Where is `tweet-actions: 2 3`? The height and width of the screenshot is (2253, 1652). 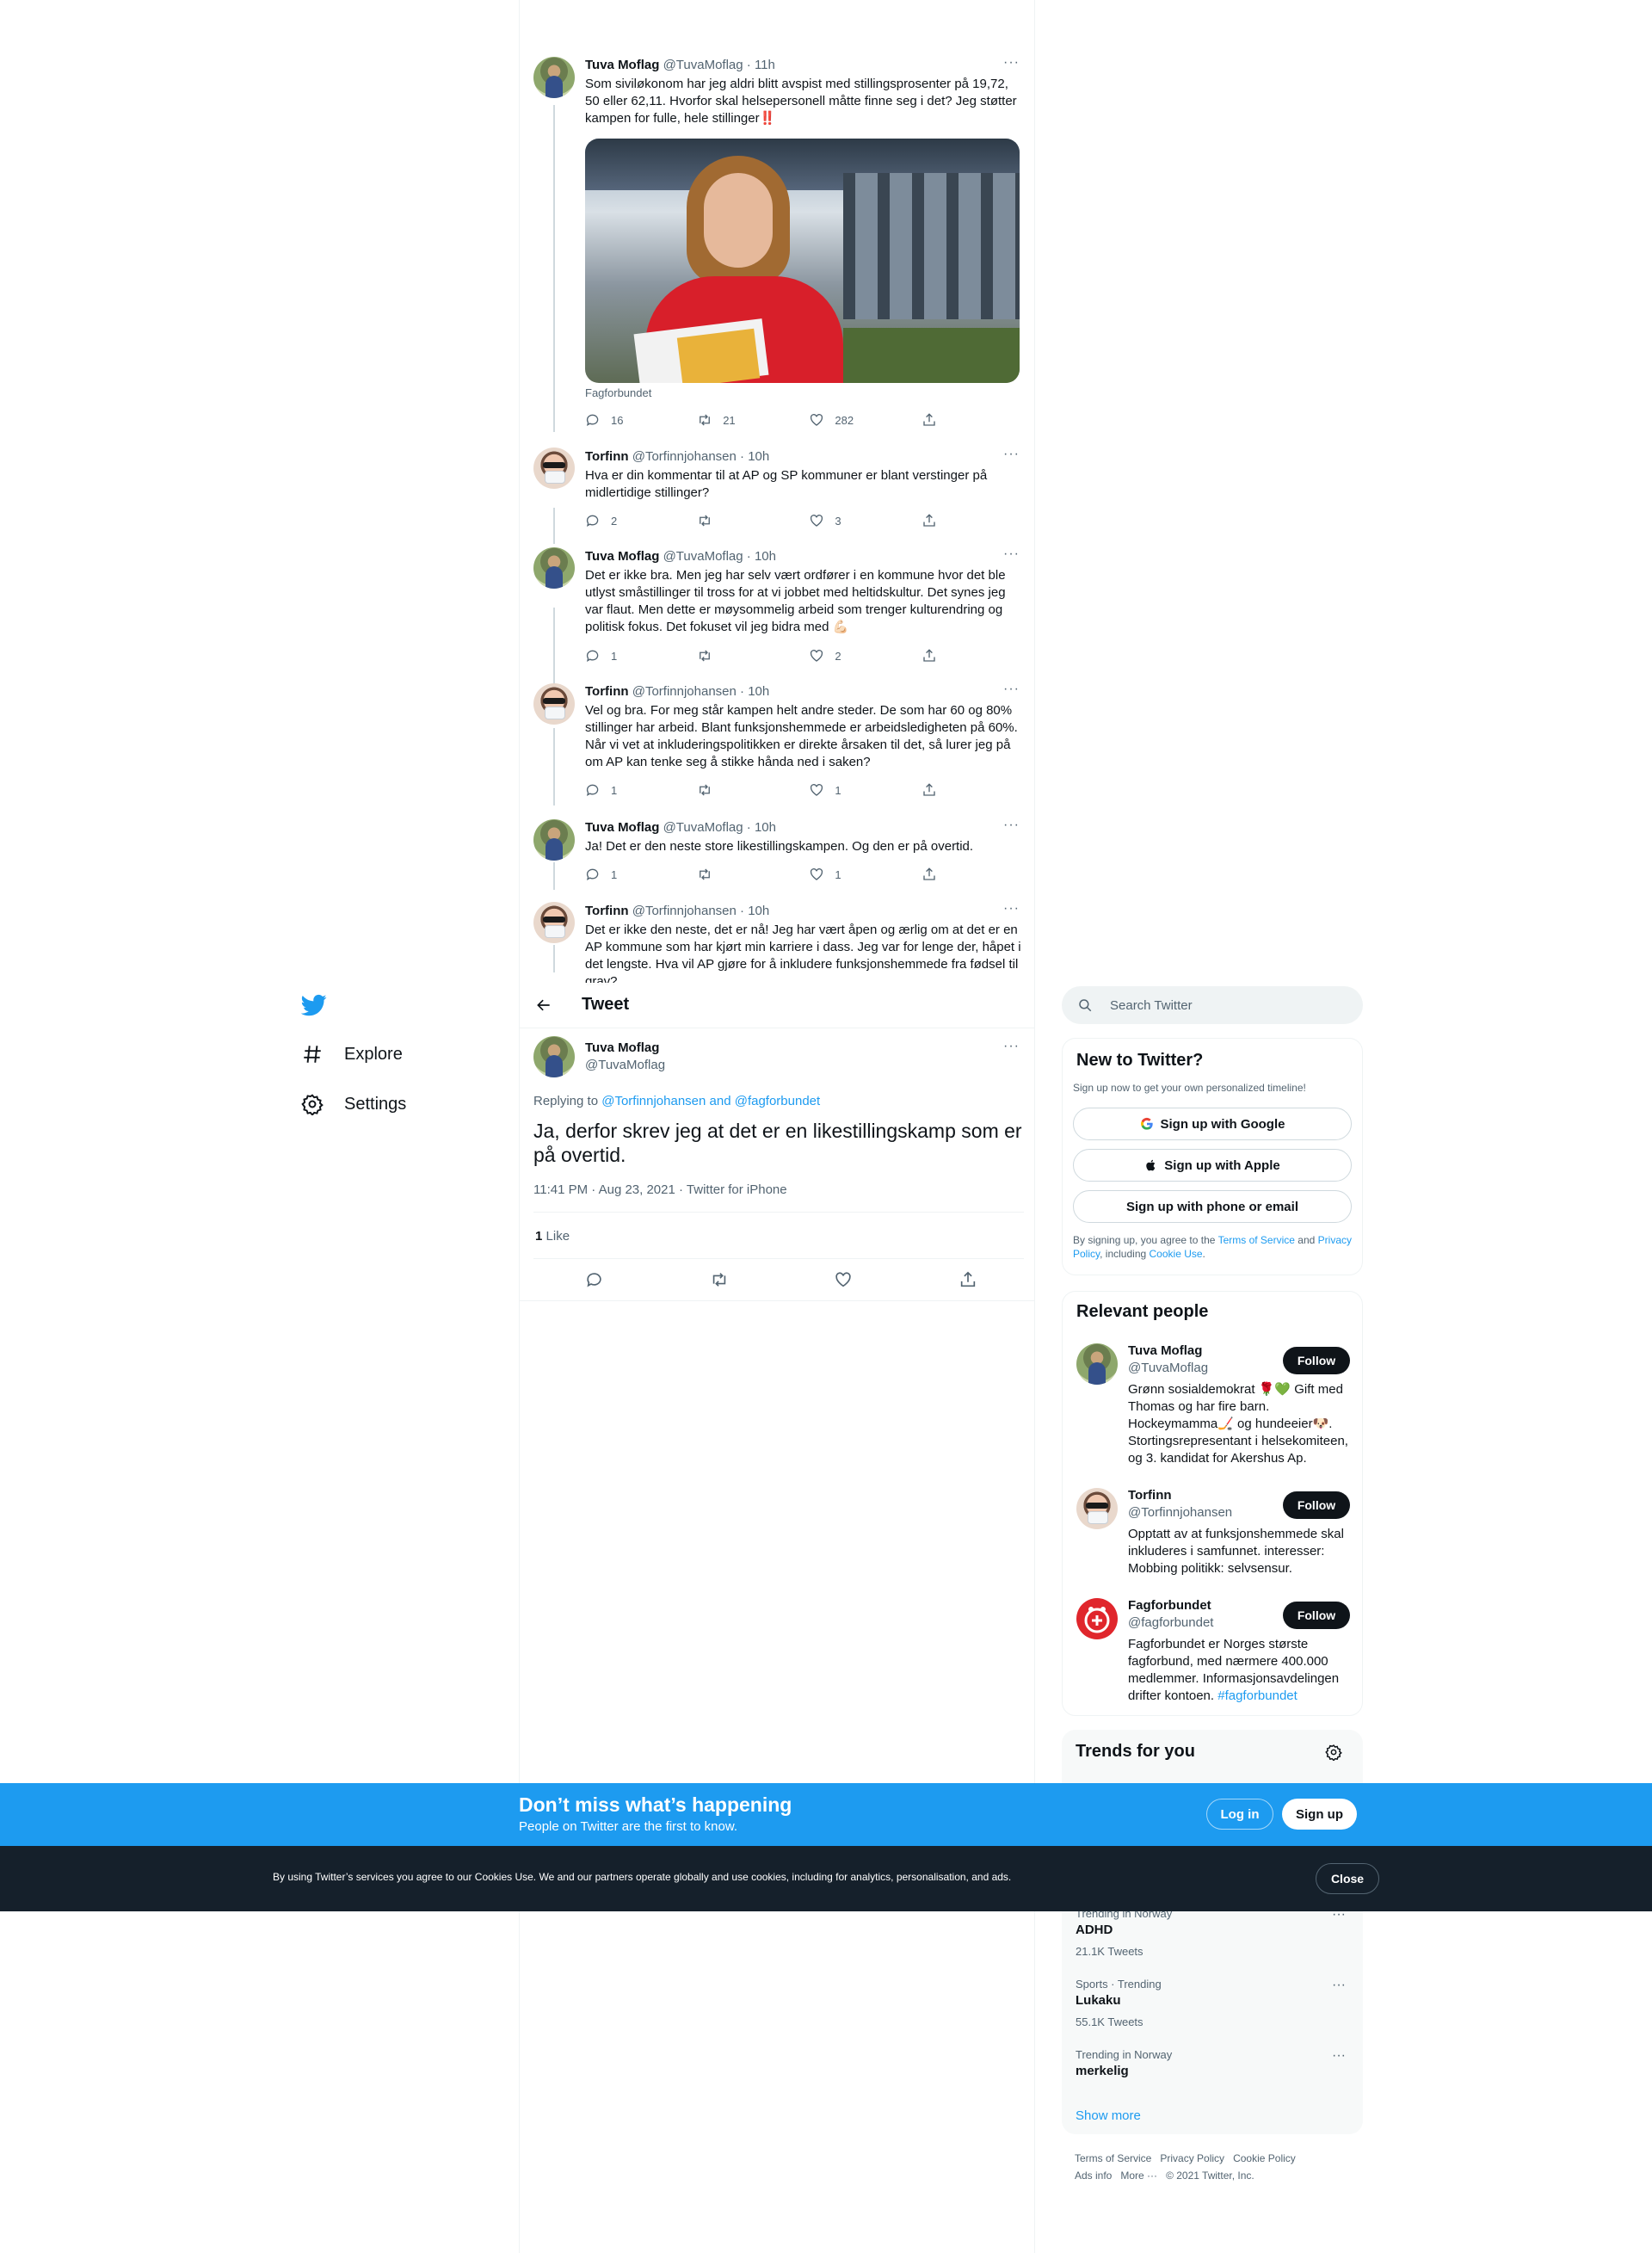 tweet-actions: 2 3 is located at coordinates (770, 520).